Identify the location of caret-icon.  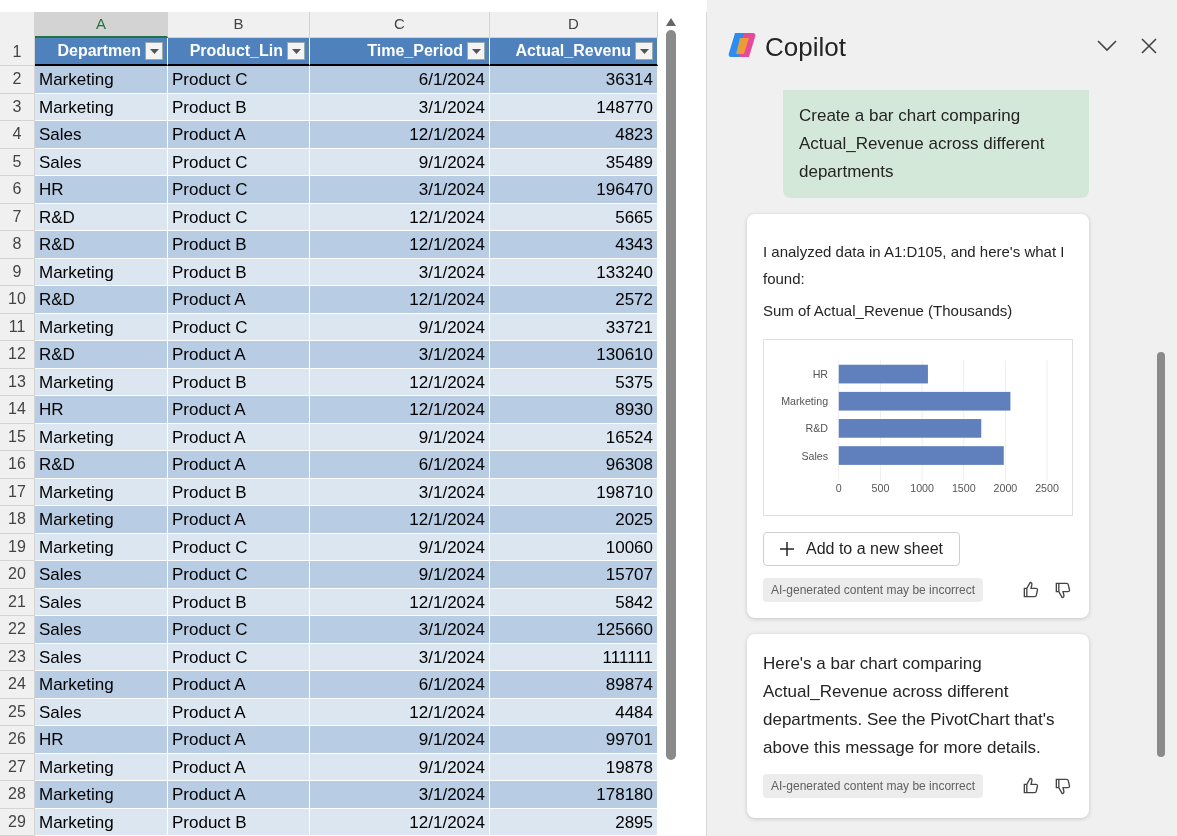
(644, 51).